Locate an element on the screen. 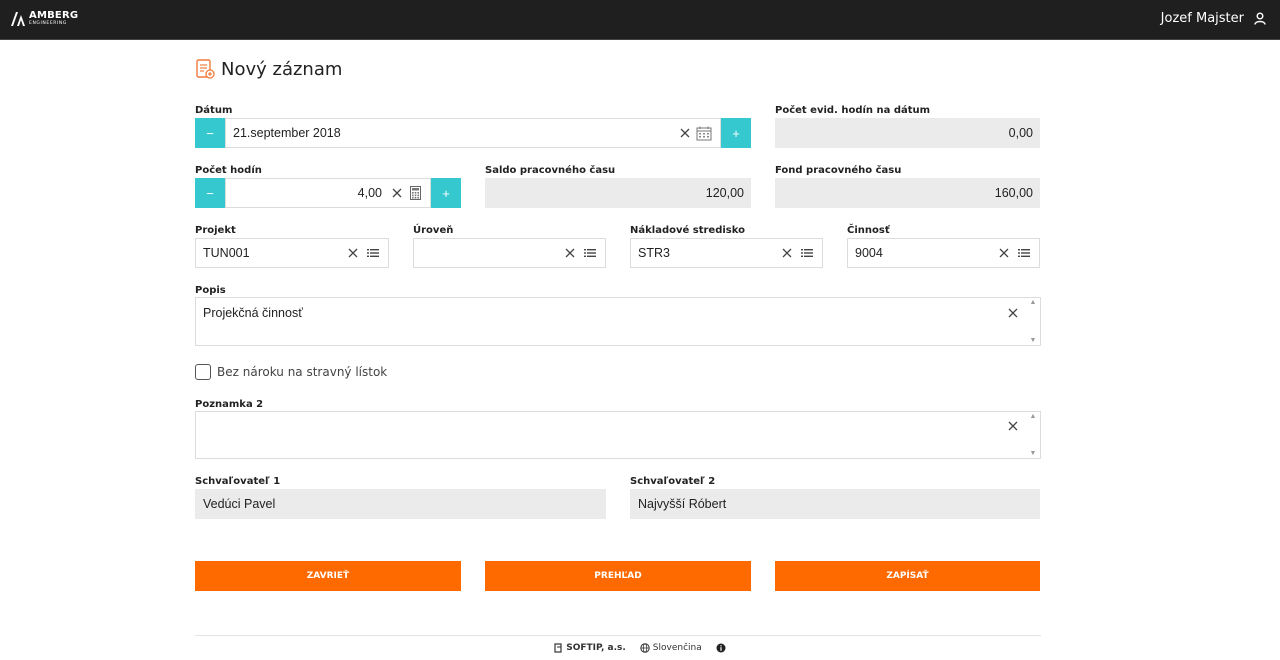 The image size is (1280, 660). top-bar: AMBERG ENGINEERING Jozef Majster is located at coordinates (640, 20).